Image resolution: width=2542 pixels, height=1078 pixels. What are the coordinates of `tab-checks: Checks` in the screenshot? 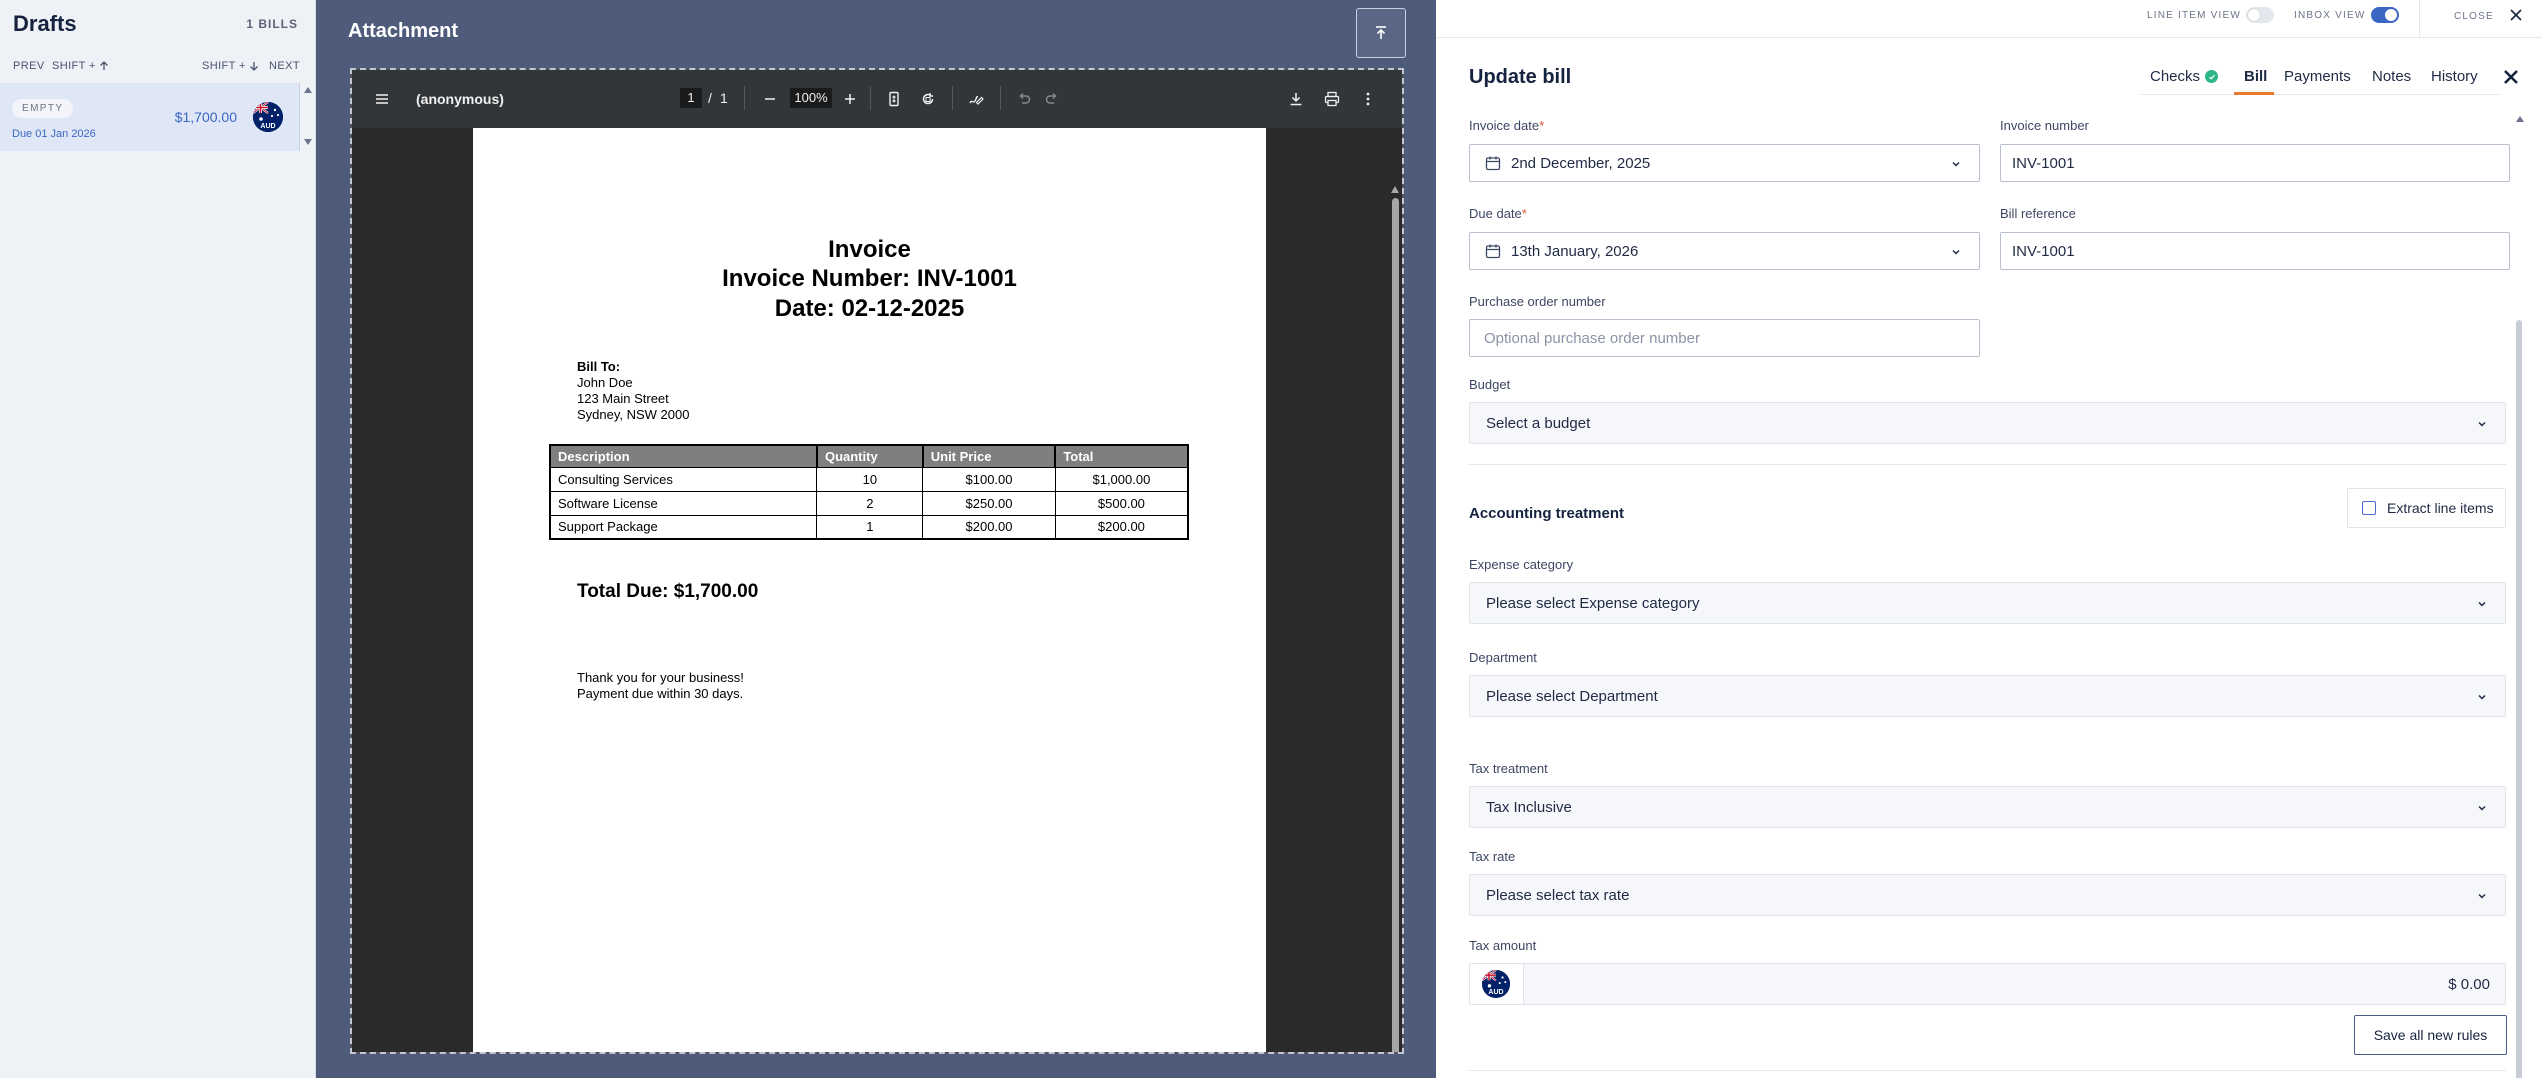 It's located at (2184, 76).